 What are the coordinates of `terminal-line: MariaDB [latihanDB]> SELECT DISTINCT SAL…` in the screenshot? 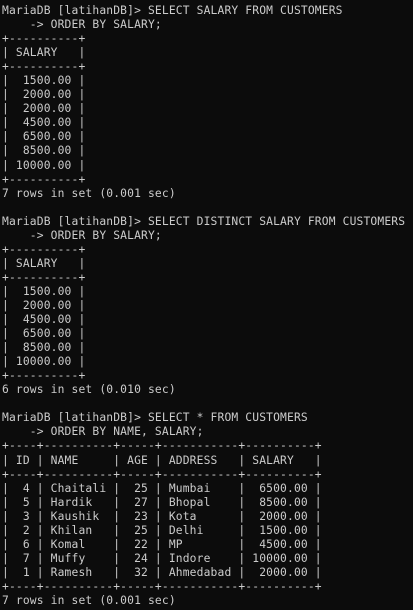 It's located at (204, 221).